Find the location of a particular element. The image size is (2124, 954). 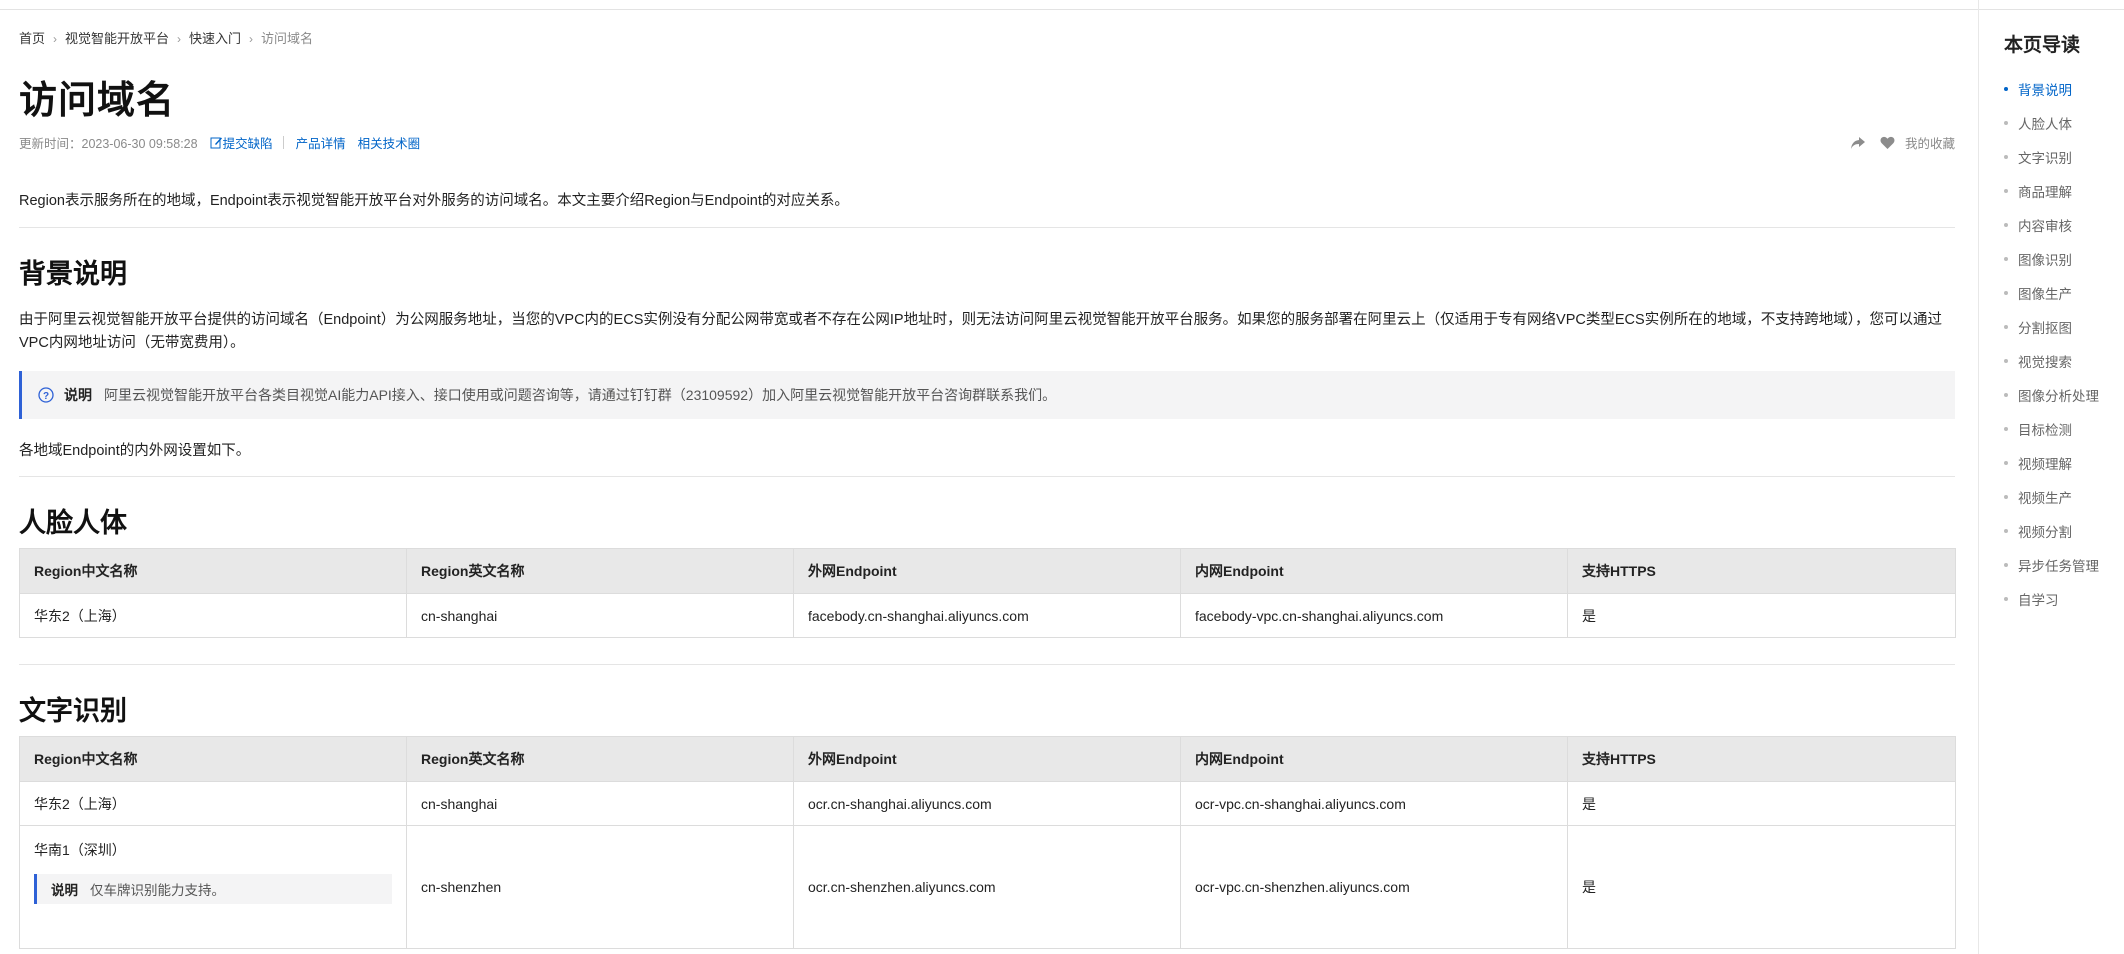

toc-item: 视频理解 is located at coordinates (2051, 463).